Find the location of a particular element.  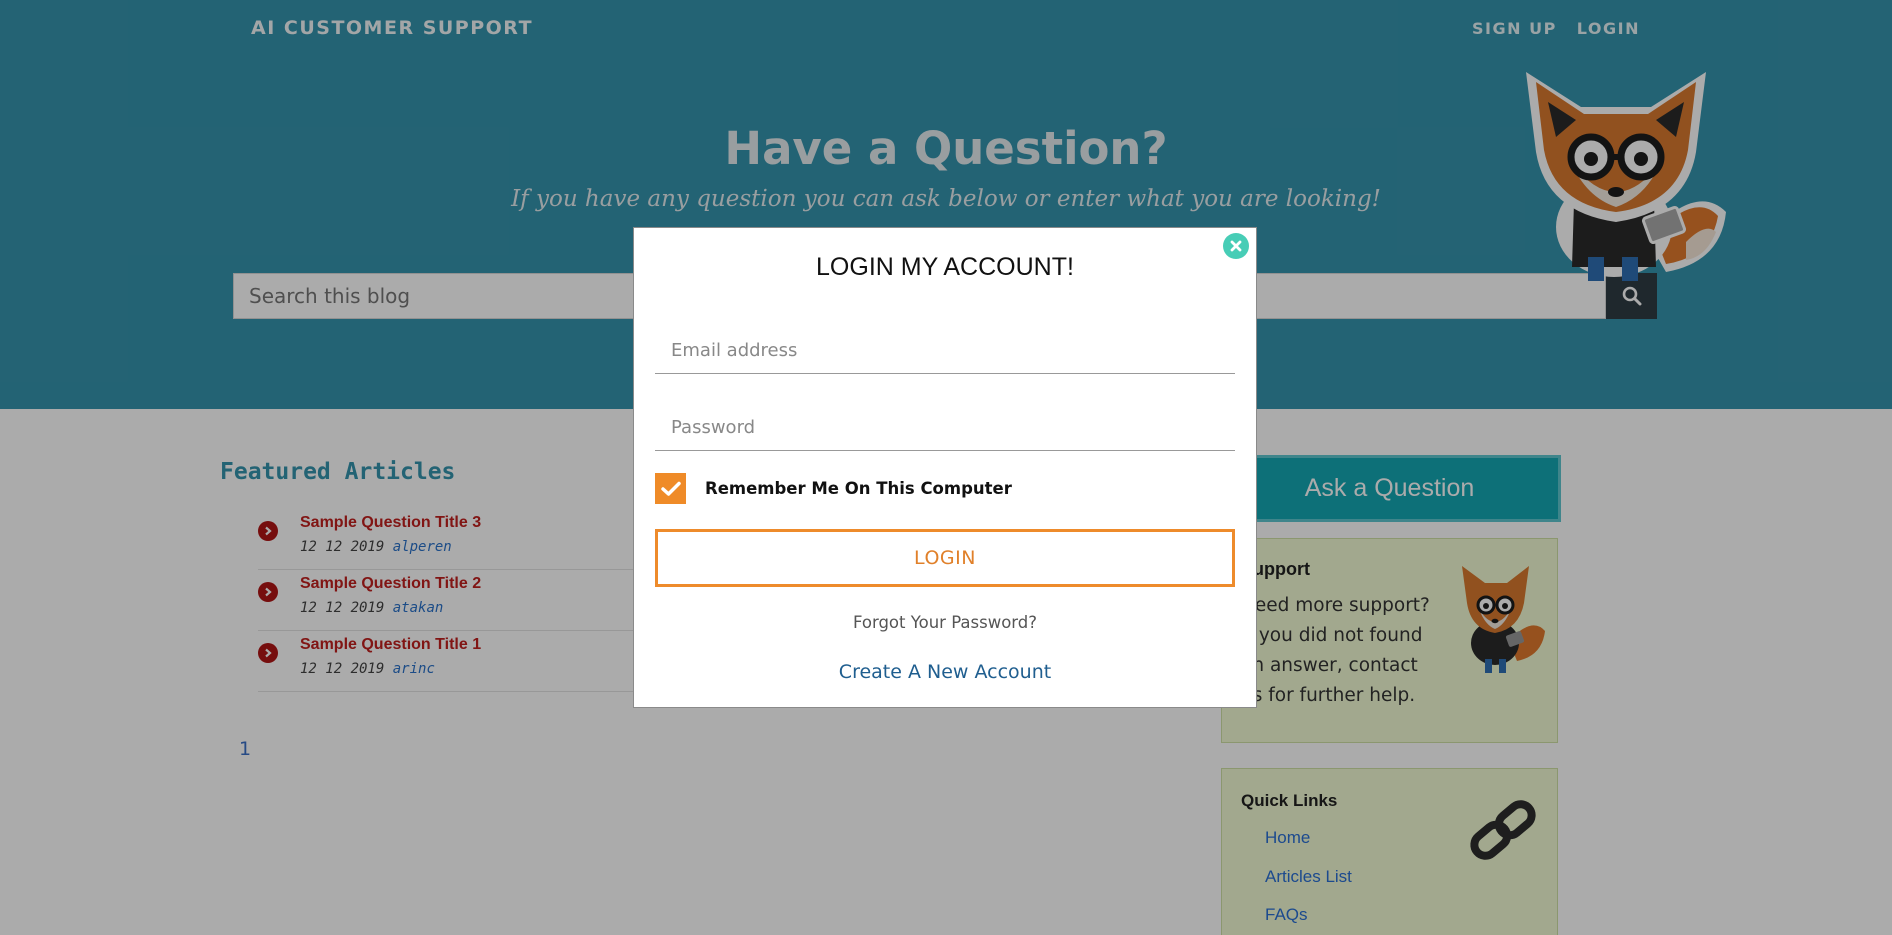

password-field is located at coordinates (945, 428).